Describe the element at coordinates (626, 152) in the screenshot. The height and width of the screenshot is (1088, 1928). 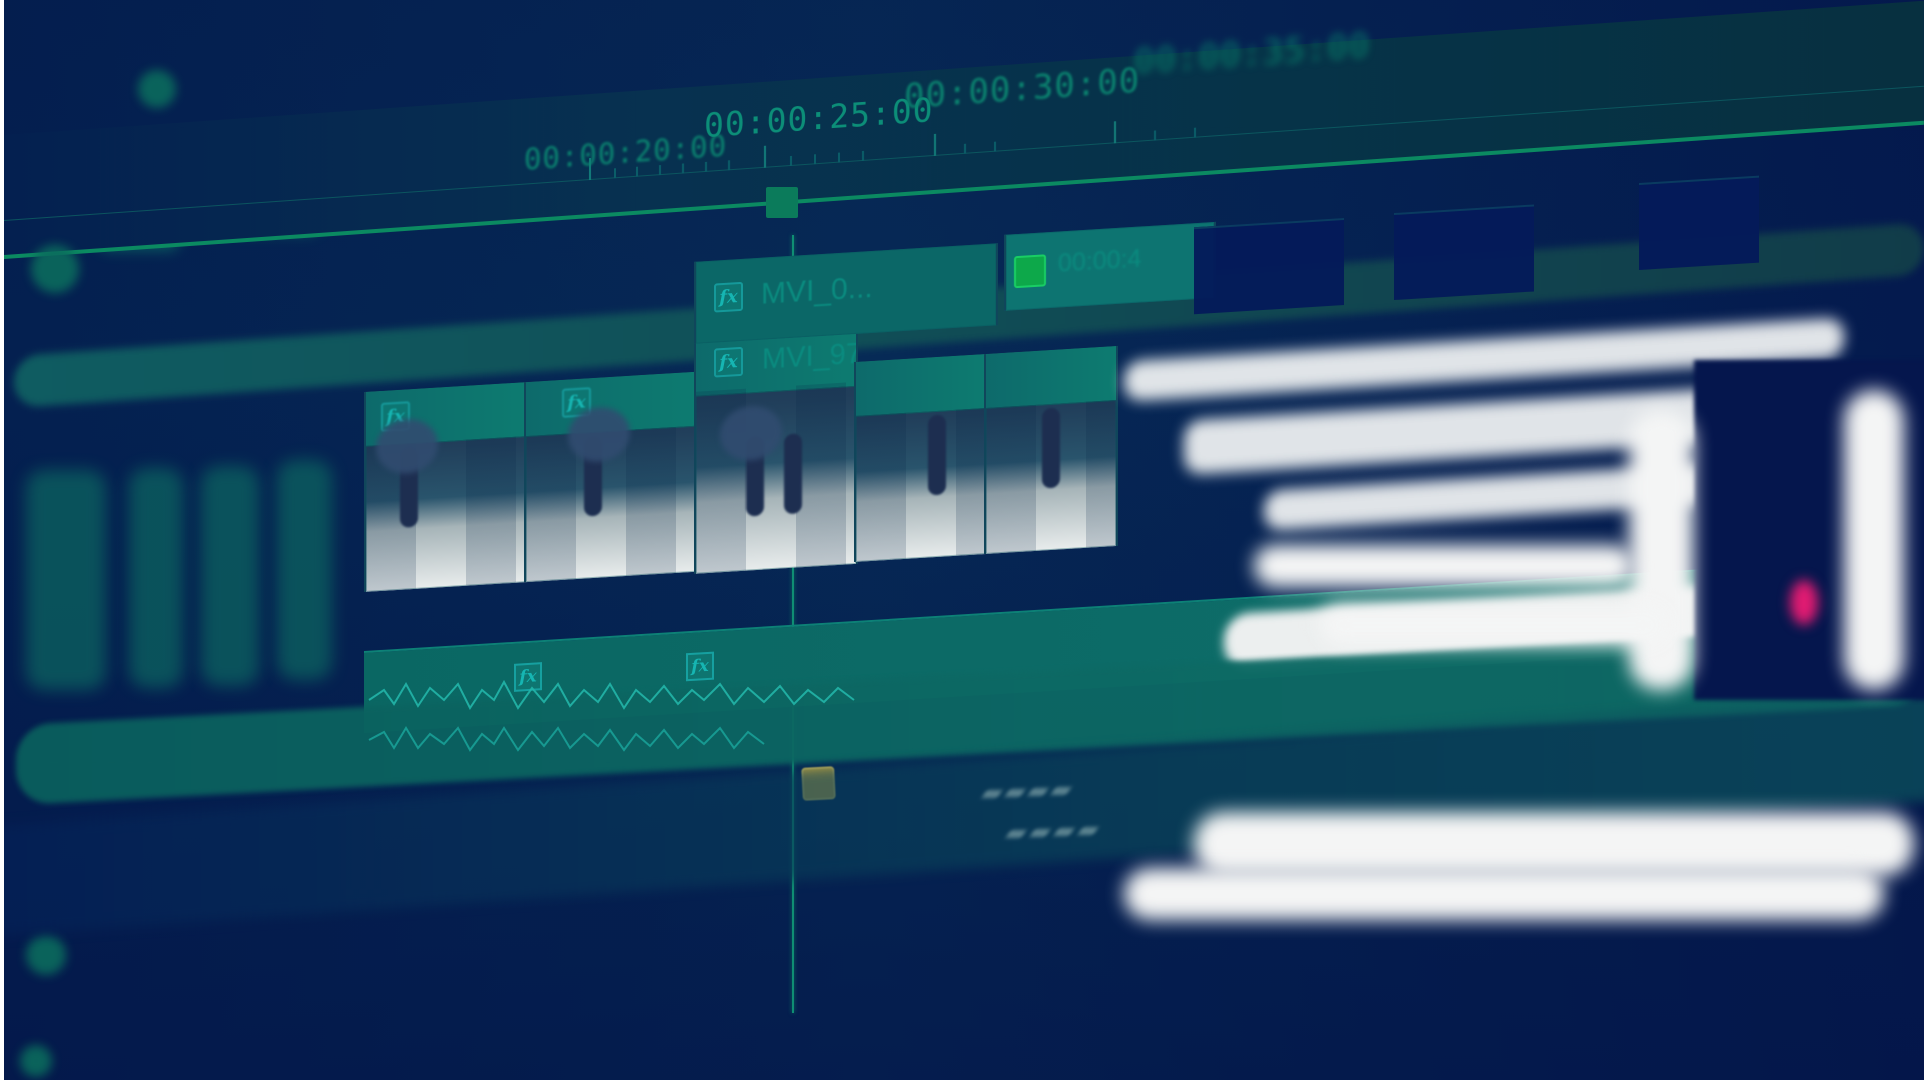
I see `timecode-20: 00:00:20:00` at that location.